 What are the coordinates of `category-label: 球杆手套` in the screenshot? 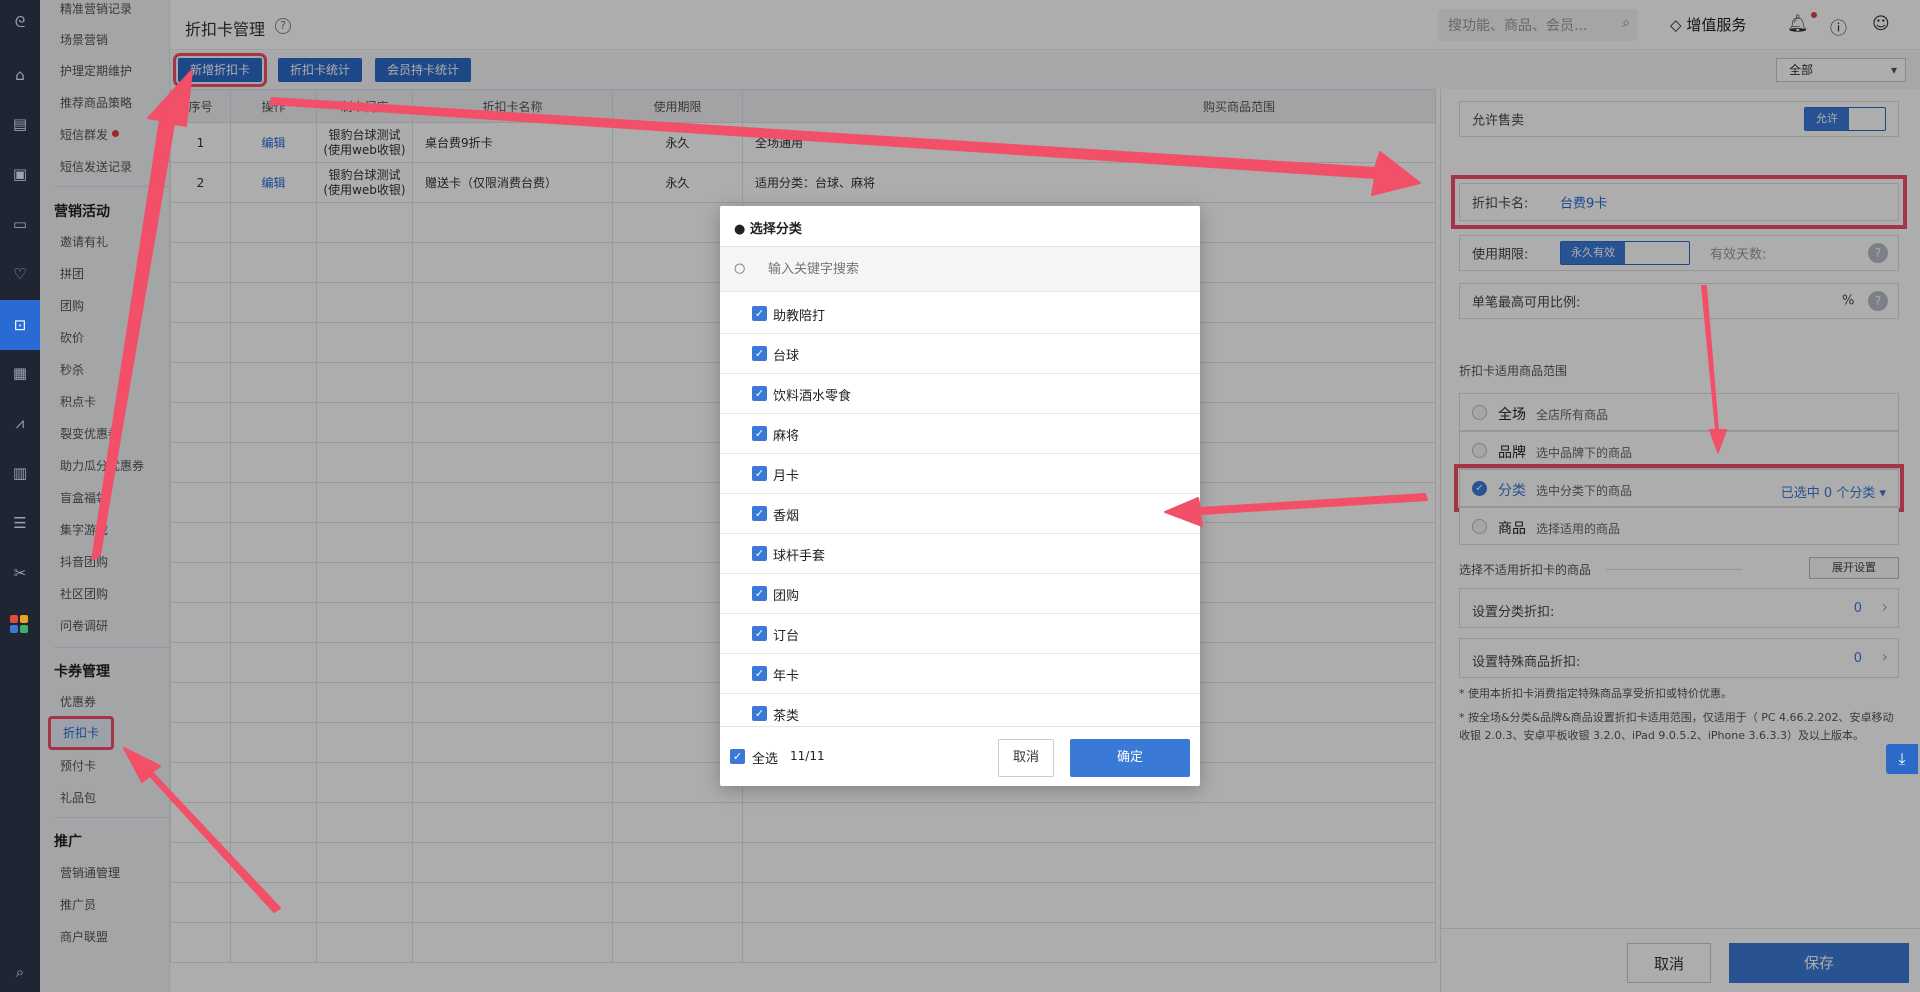 It's located at (799, 556).